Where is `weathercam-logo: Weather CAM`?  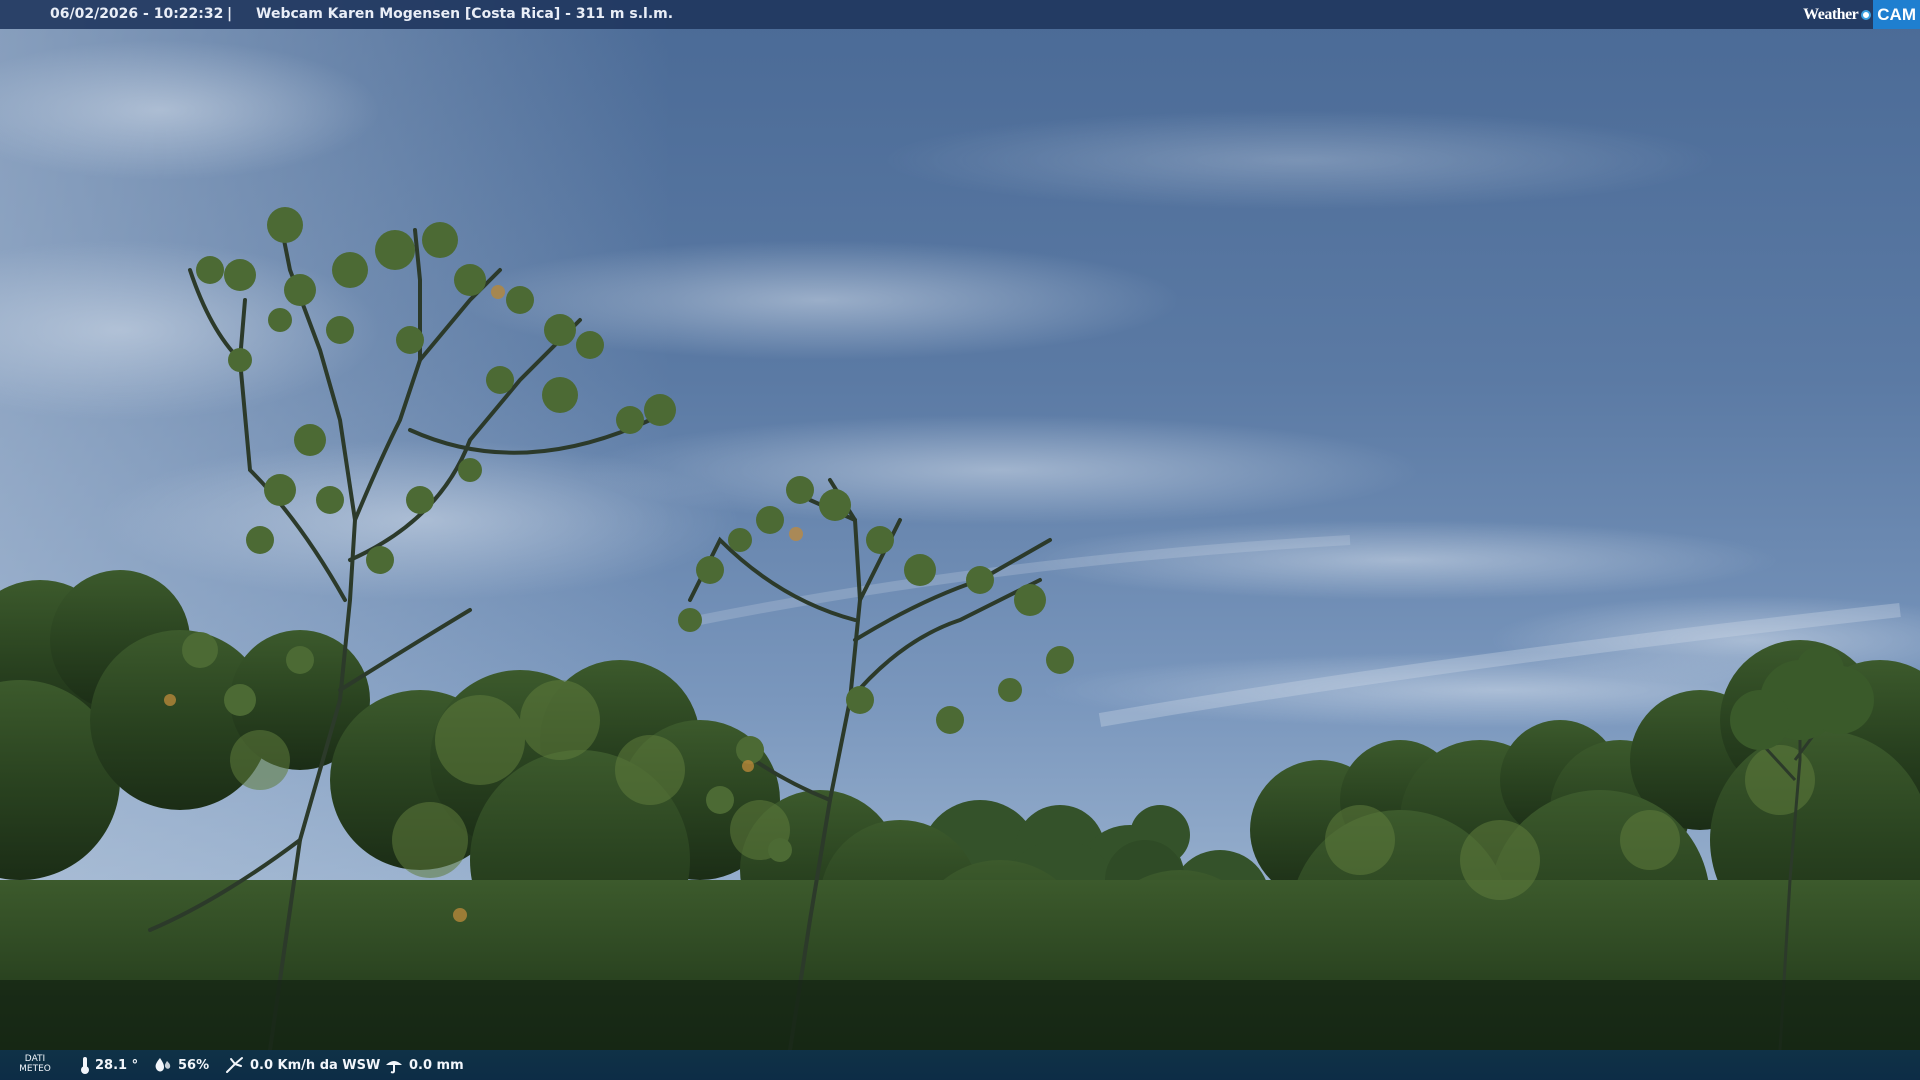 weathercam-logo: Weather CAM is located at coordinates (1861, 14).